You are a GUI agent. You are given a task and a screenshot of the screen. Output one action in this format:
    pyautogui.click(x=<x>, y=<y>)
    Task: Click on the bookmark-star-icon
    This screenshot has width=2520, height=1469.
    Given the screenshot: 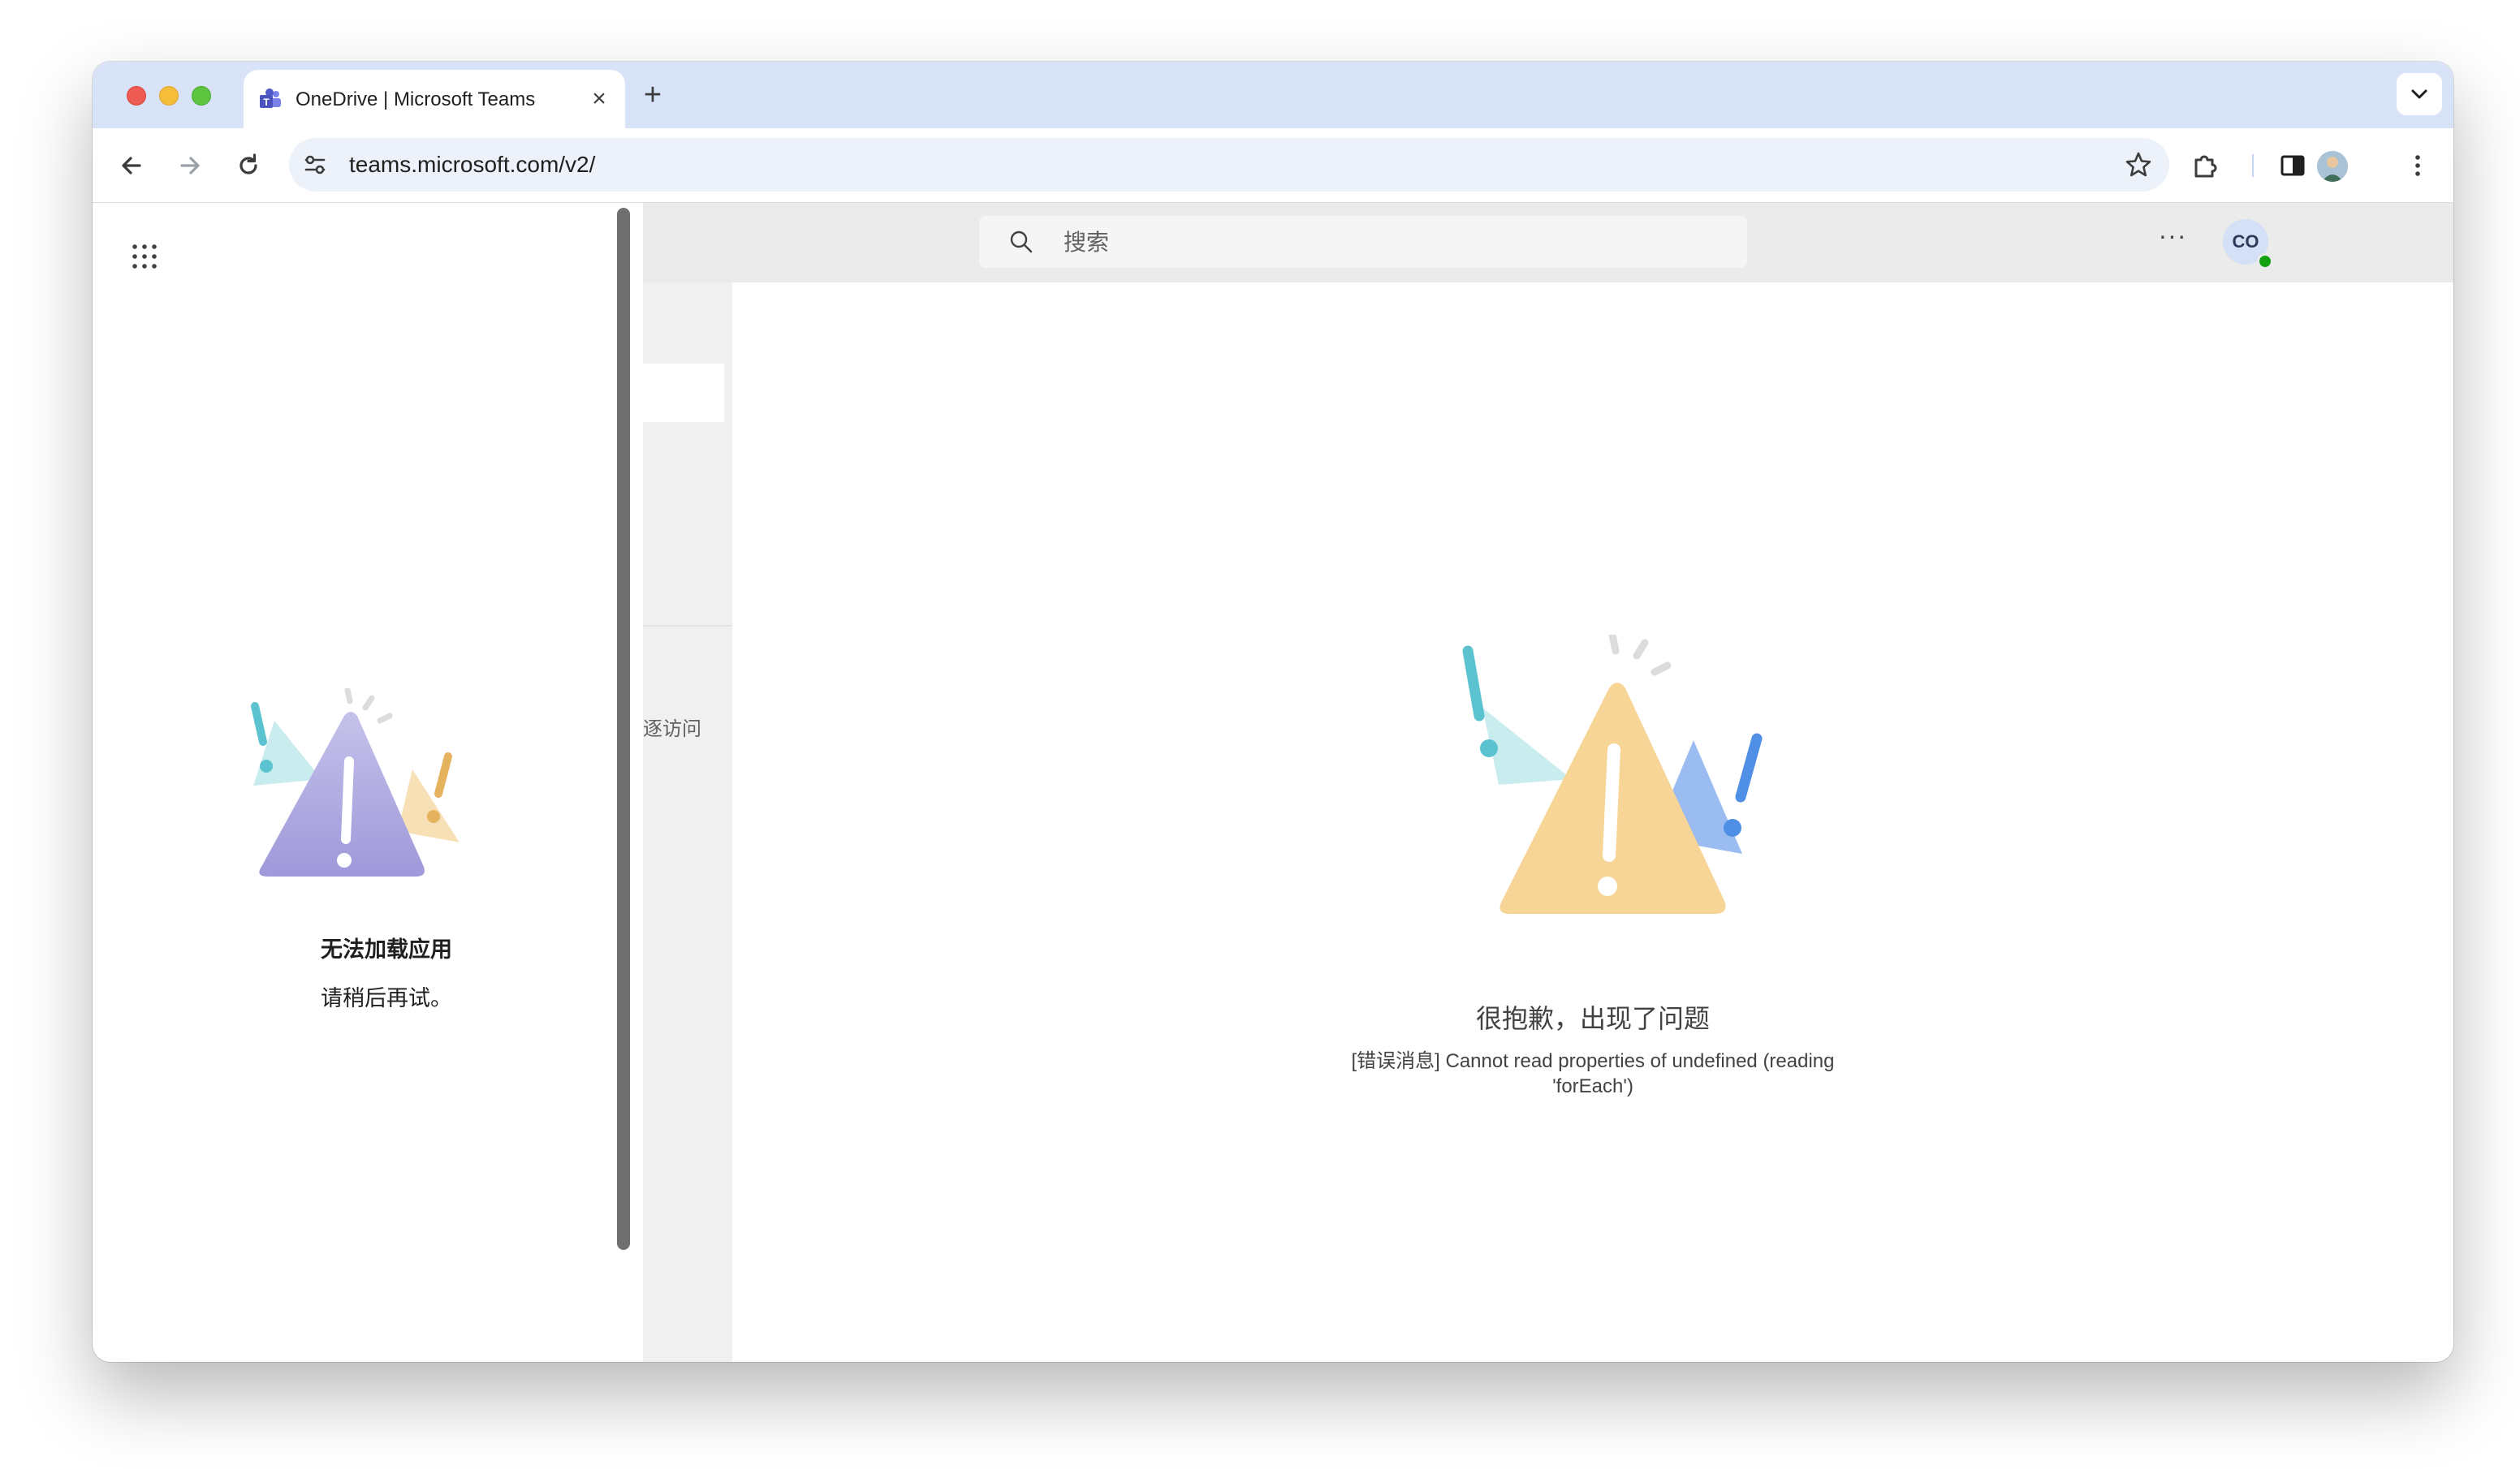 What is the action you would take?
    pyautogui.click(x=2138, y=164)
    